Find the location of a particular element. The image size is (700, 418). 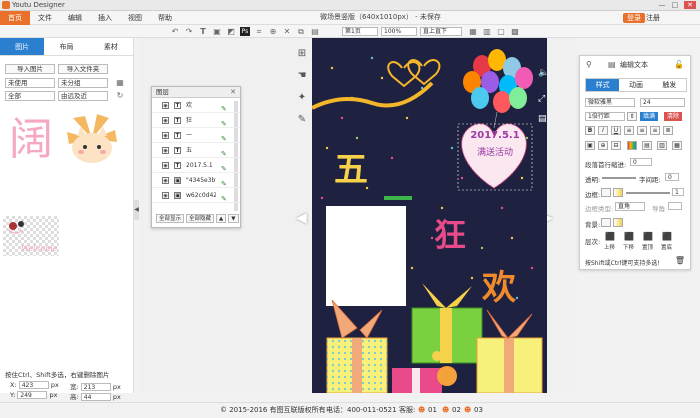

zoom-select: 100% is located at coordinates (399, 31).